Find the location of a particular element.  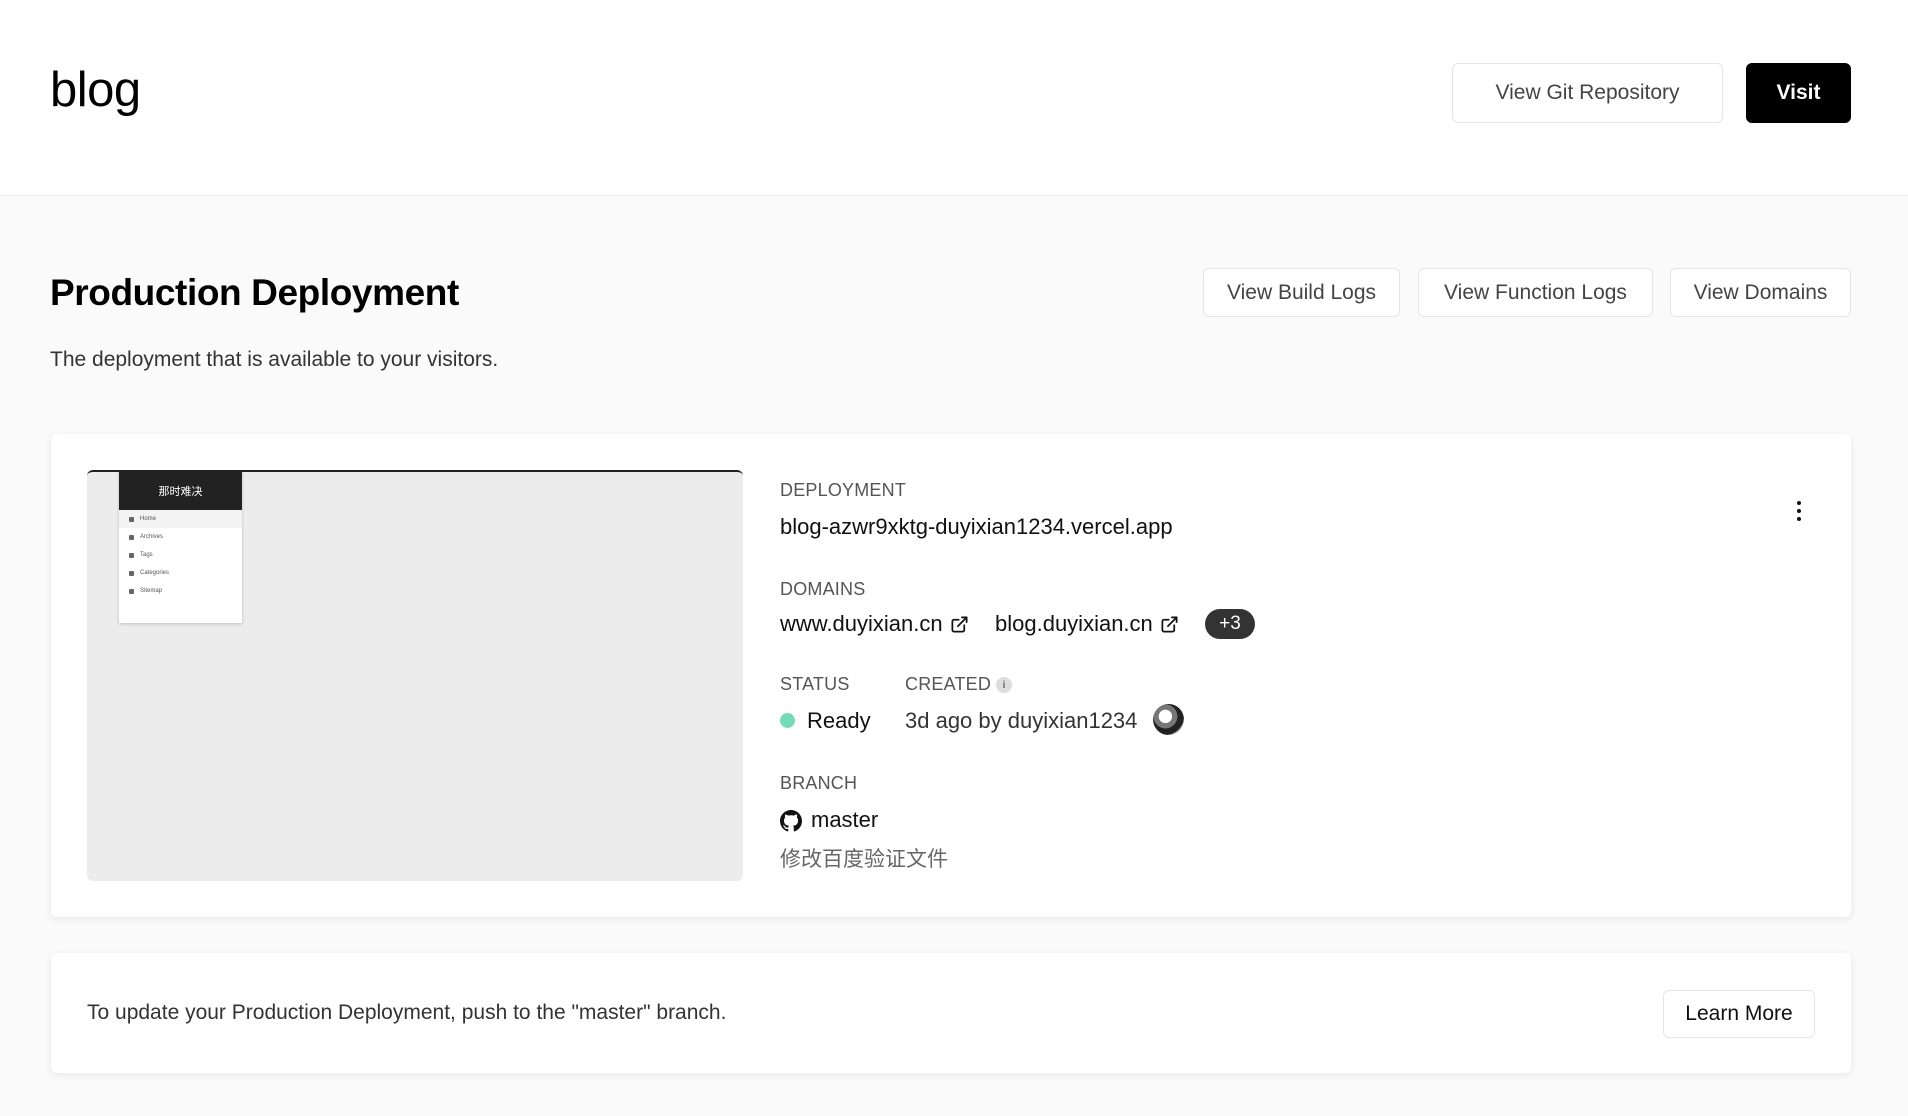

preview-menu-item: Sitemap is located at coordinates (180, 591).